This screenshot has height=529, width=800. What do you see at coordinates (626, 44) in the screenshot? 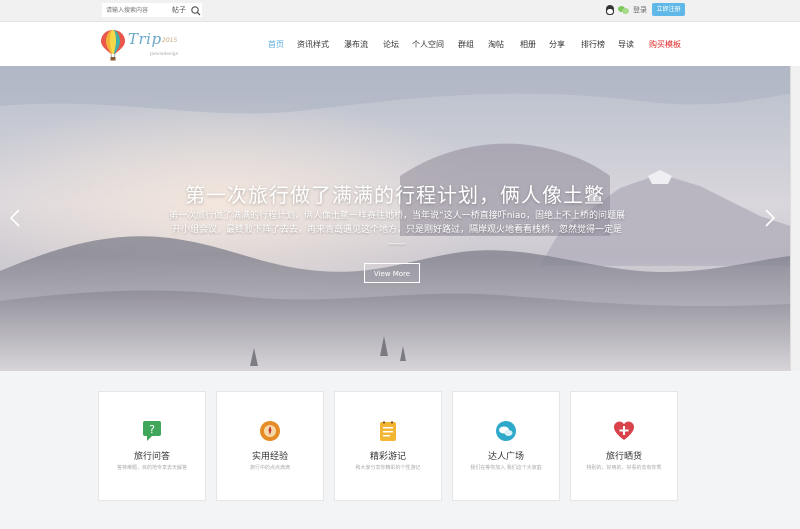
I see `nav-item-guide: 导读` at bounding box center [626, 44].